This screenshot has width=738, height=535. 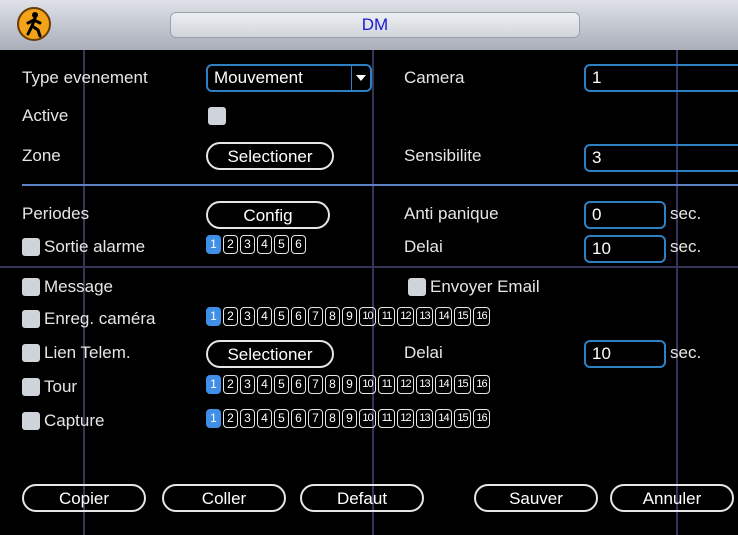 I want to click on alarm-output-chip: 4, so click(x=264, y=244).